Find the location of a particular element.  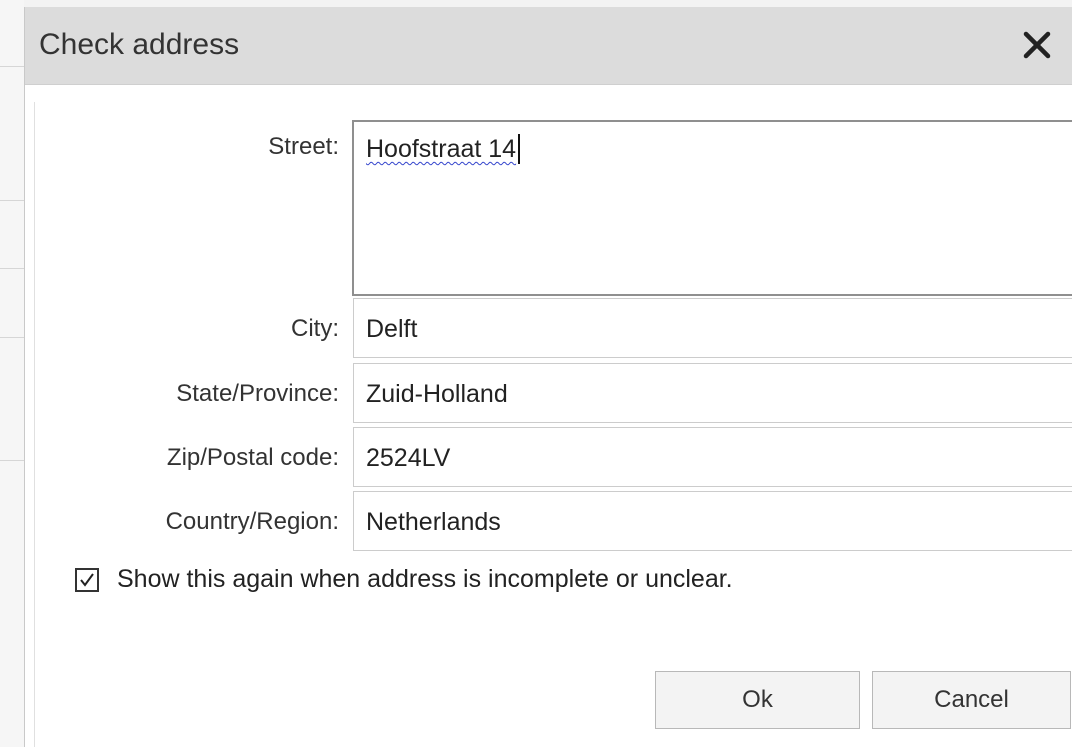

state-province-field: Zuid-Holland is located at coordinates (712, 393).